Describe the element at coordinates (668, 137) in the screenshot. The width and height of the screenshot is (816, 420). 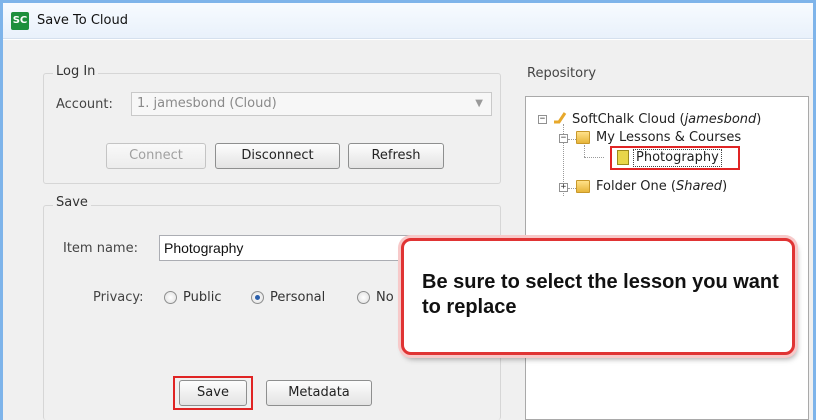
I see `tree-item-my-lessons: My Lessons & Courses` at that location.